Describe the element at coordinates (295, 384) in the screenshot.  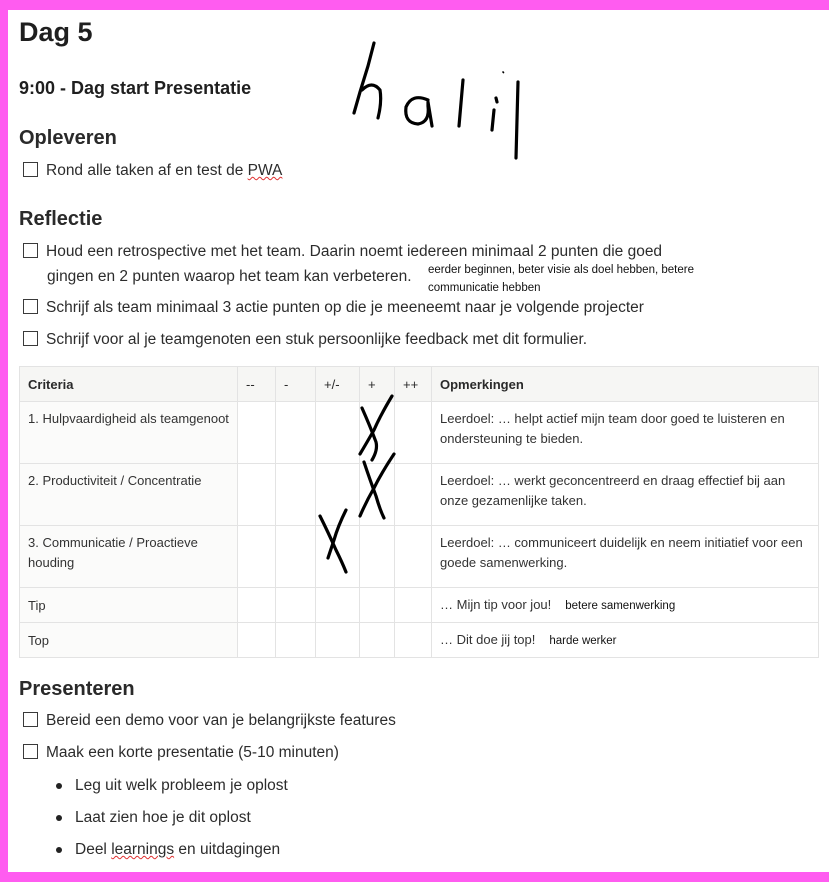
I see `header-negative: -` at that location.